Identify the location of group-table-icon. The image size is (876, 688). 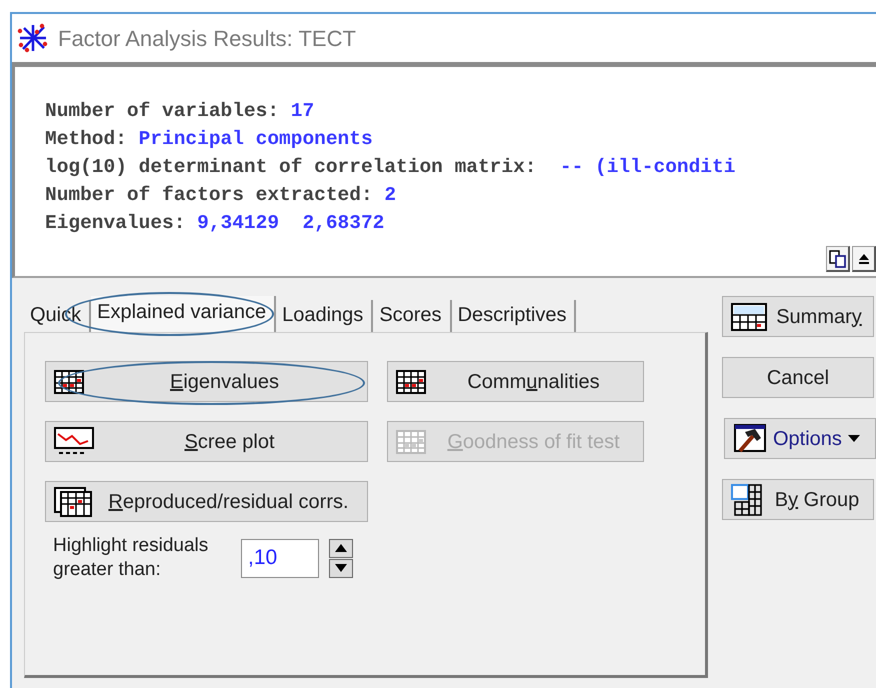
(747, 500).